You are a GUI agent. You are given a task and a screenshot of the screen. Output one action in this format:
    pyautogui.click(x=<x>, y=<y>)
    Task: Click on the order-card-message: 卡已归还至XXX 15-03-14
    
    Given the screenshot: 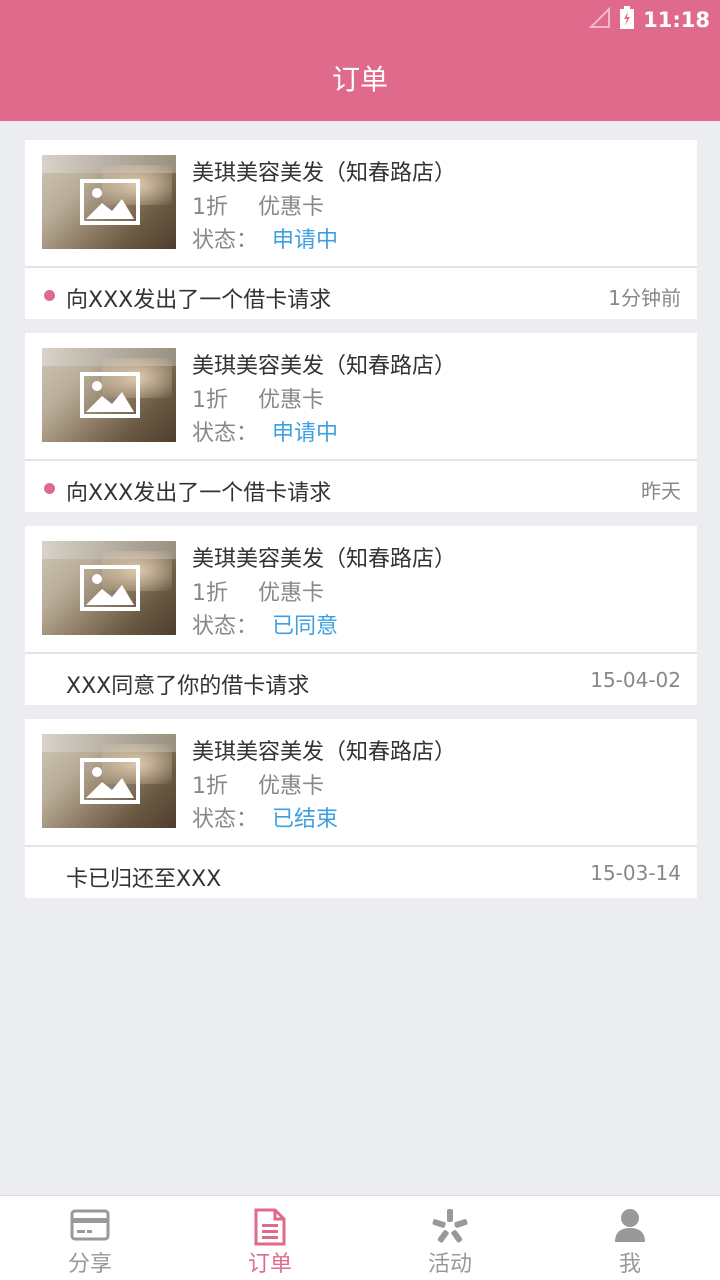 What is the action you would take?
    pyautogui.click(x=361, y=873)
    